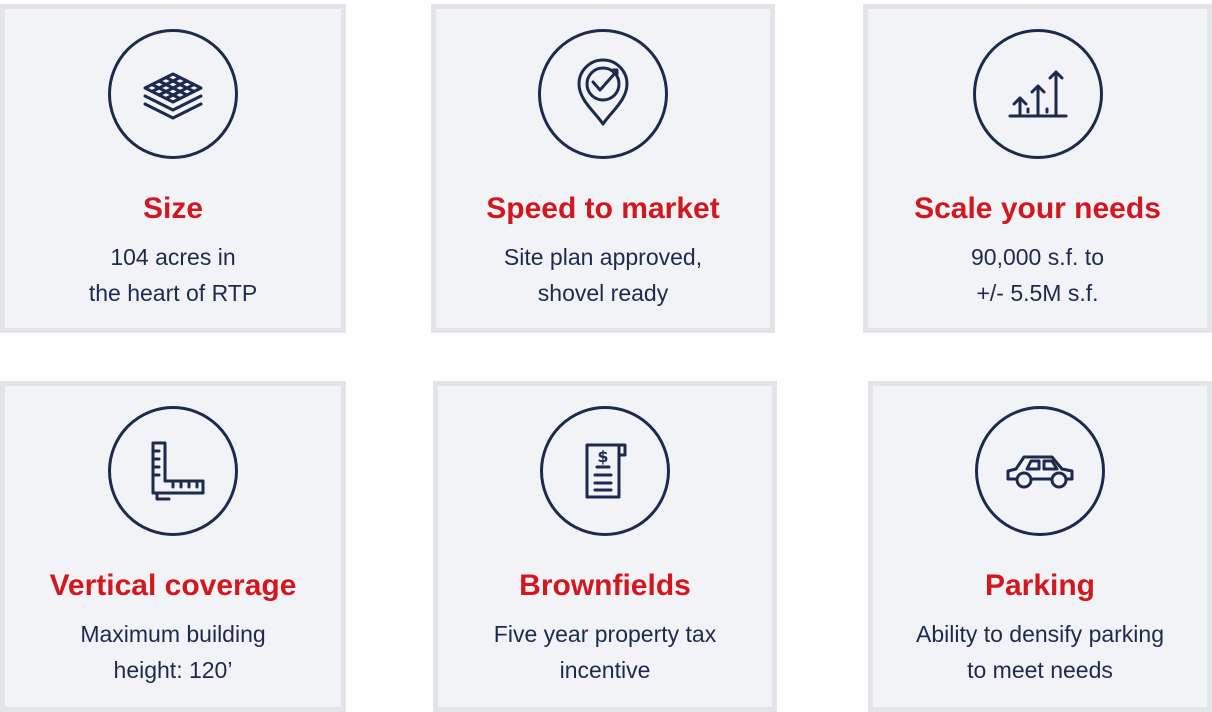 The width and height of the screenshot is (1212, 712). I want to click on card-description-line: Maximum building, so click(173, 634).